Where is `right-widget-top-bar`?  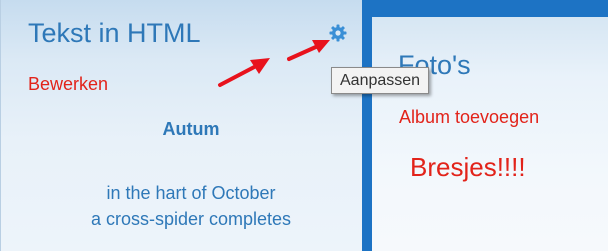 right-widget-top-bar is located at coordinates (490, 8).